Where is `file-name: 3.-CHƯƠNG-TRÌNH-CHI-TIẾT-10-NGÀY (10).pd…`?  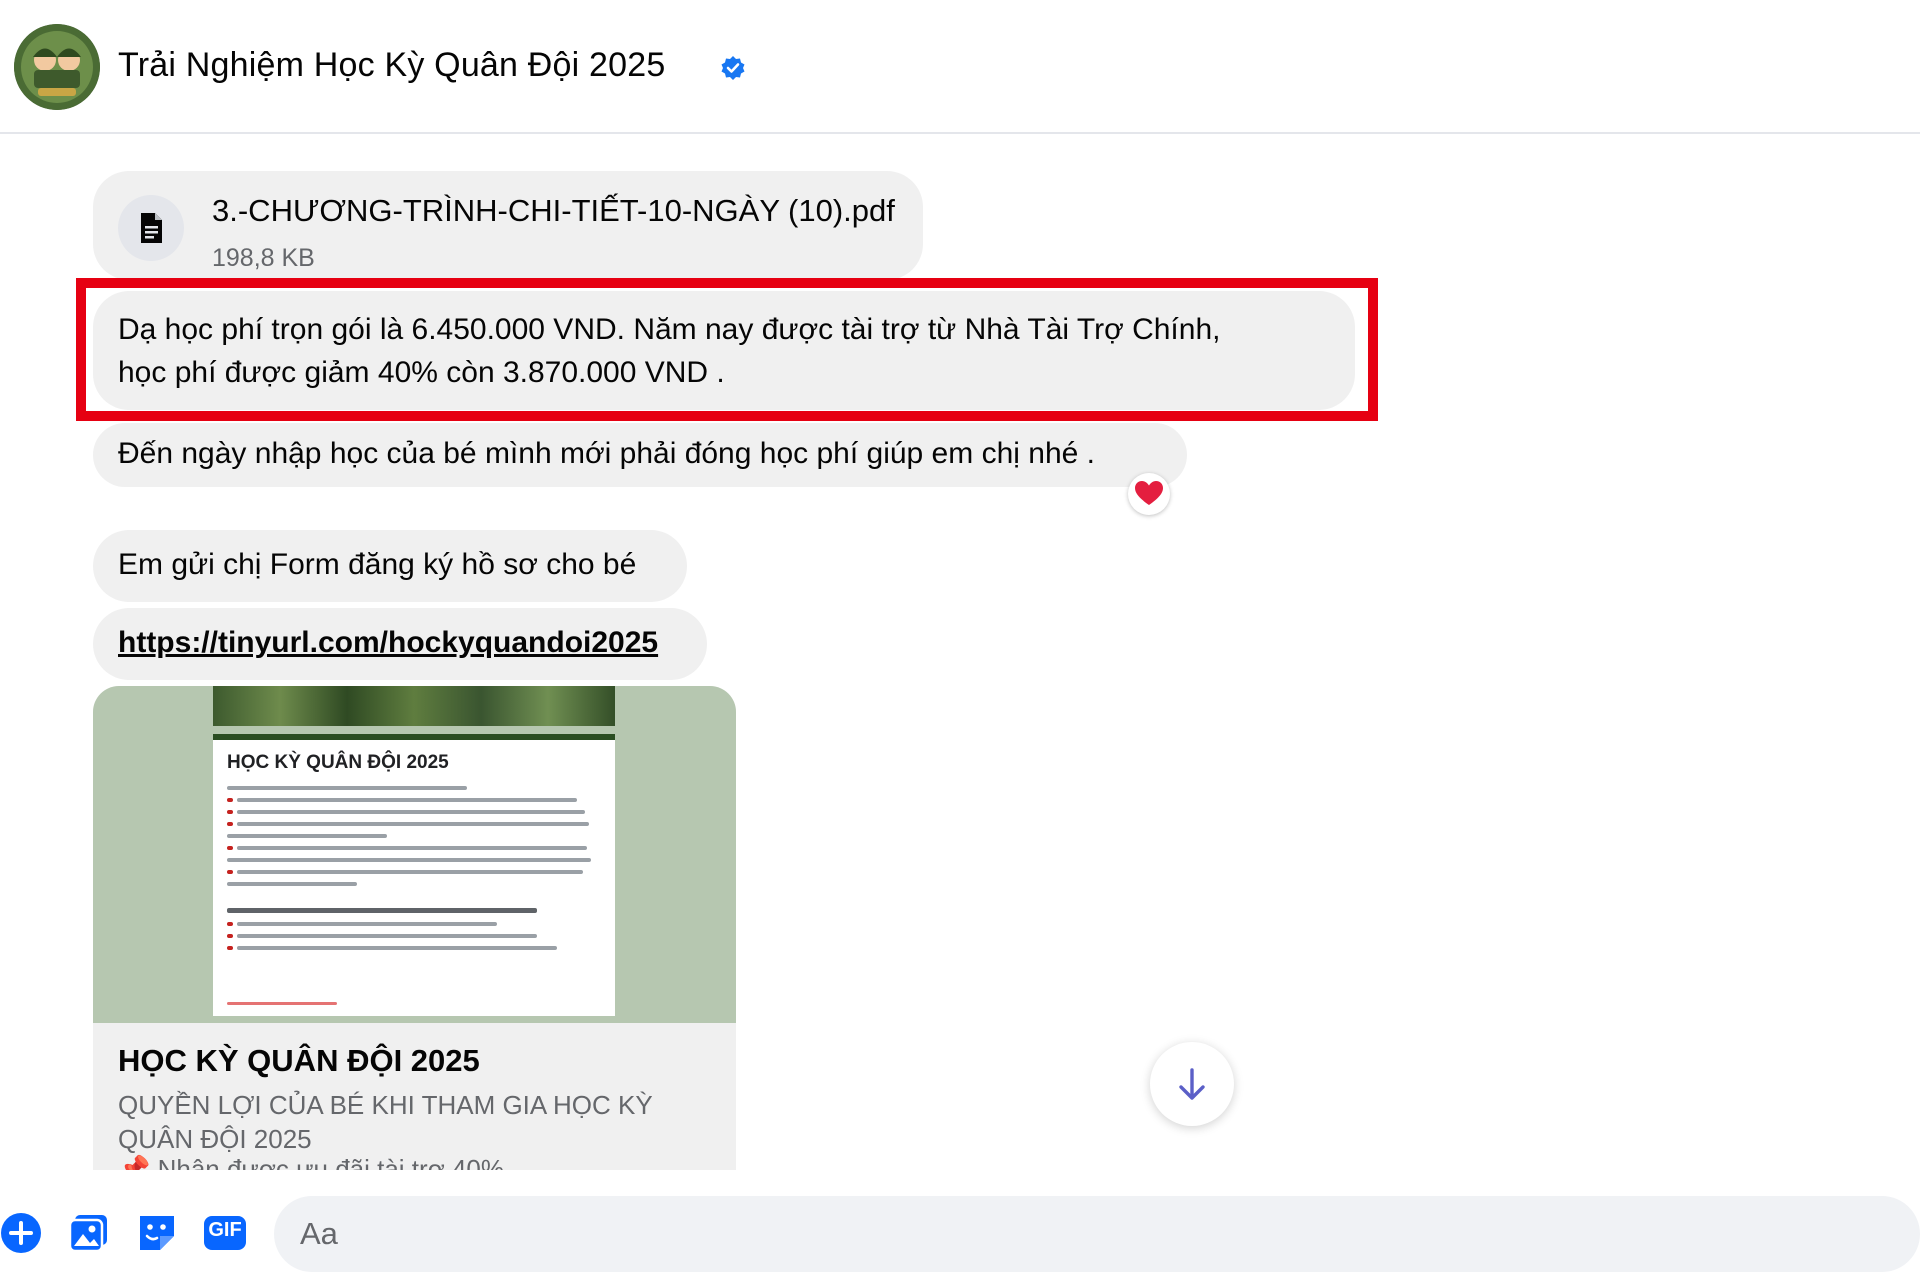 file-name: 3.-CHƯƠNG-TRÌNH-CHI-TIẾT-10-NGÀY (10).pd… is located at coordinates (553, 210).